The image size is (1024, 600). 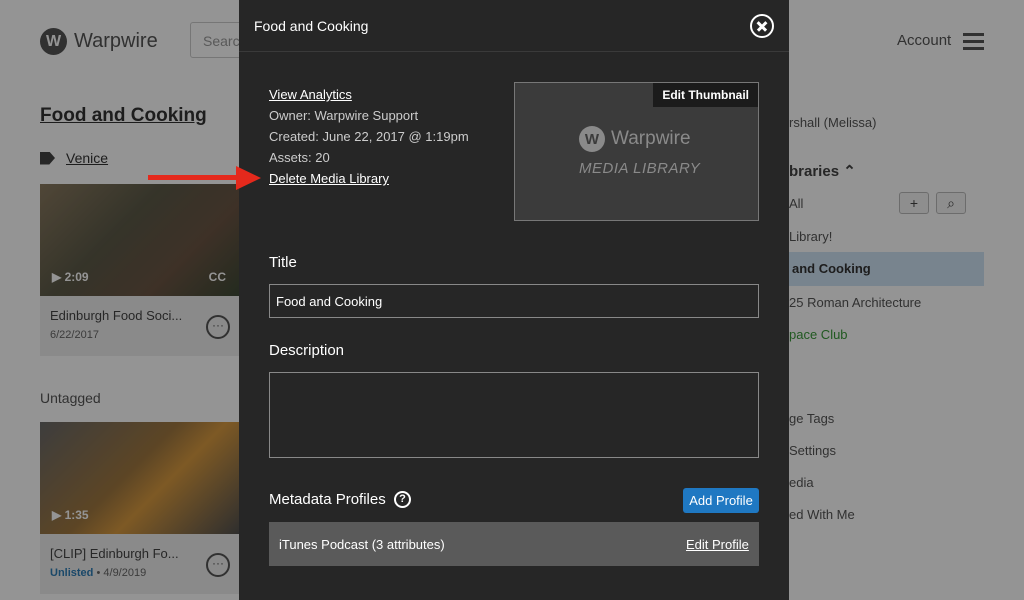 What do you see at coordinates (592, 139) in the screenshot?
I see `thumbnail-logo-mark-icon: W` at bounding box center [592, 139].